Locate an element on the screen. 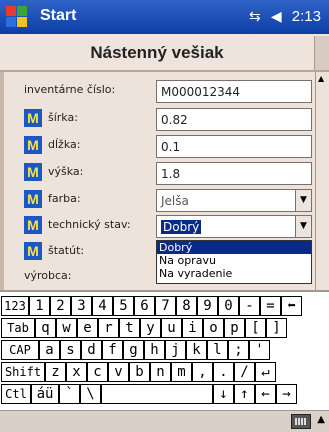  key: v is located at coordinates (118, 372).